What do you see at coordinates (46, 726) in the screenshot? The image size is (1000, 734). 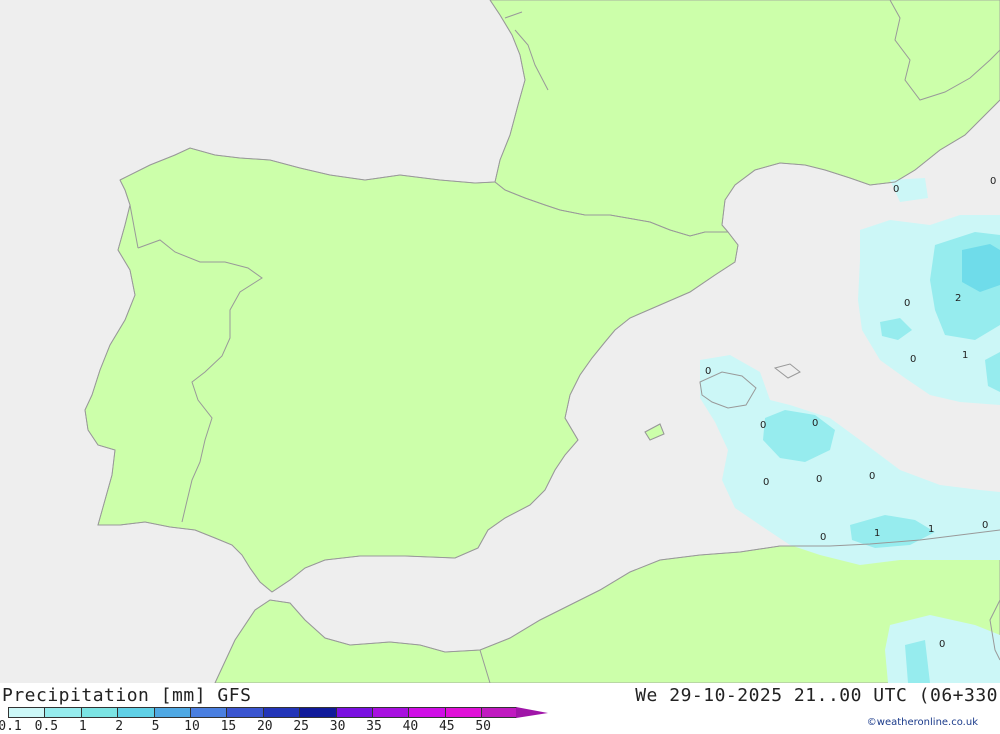 I see `color-scale-tick: 0.5` at bounding box center [46, 726].